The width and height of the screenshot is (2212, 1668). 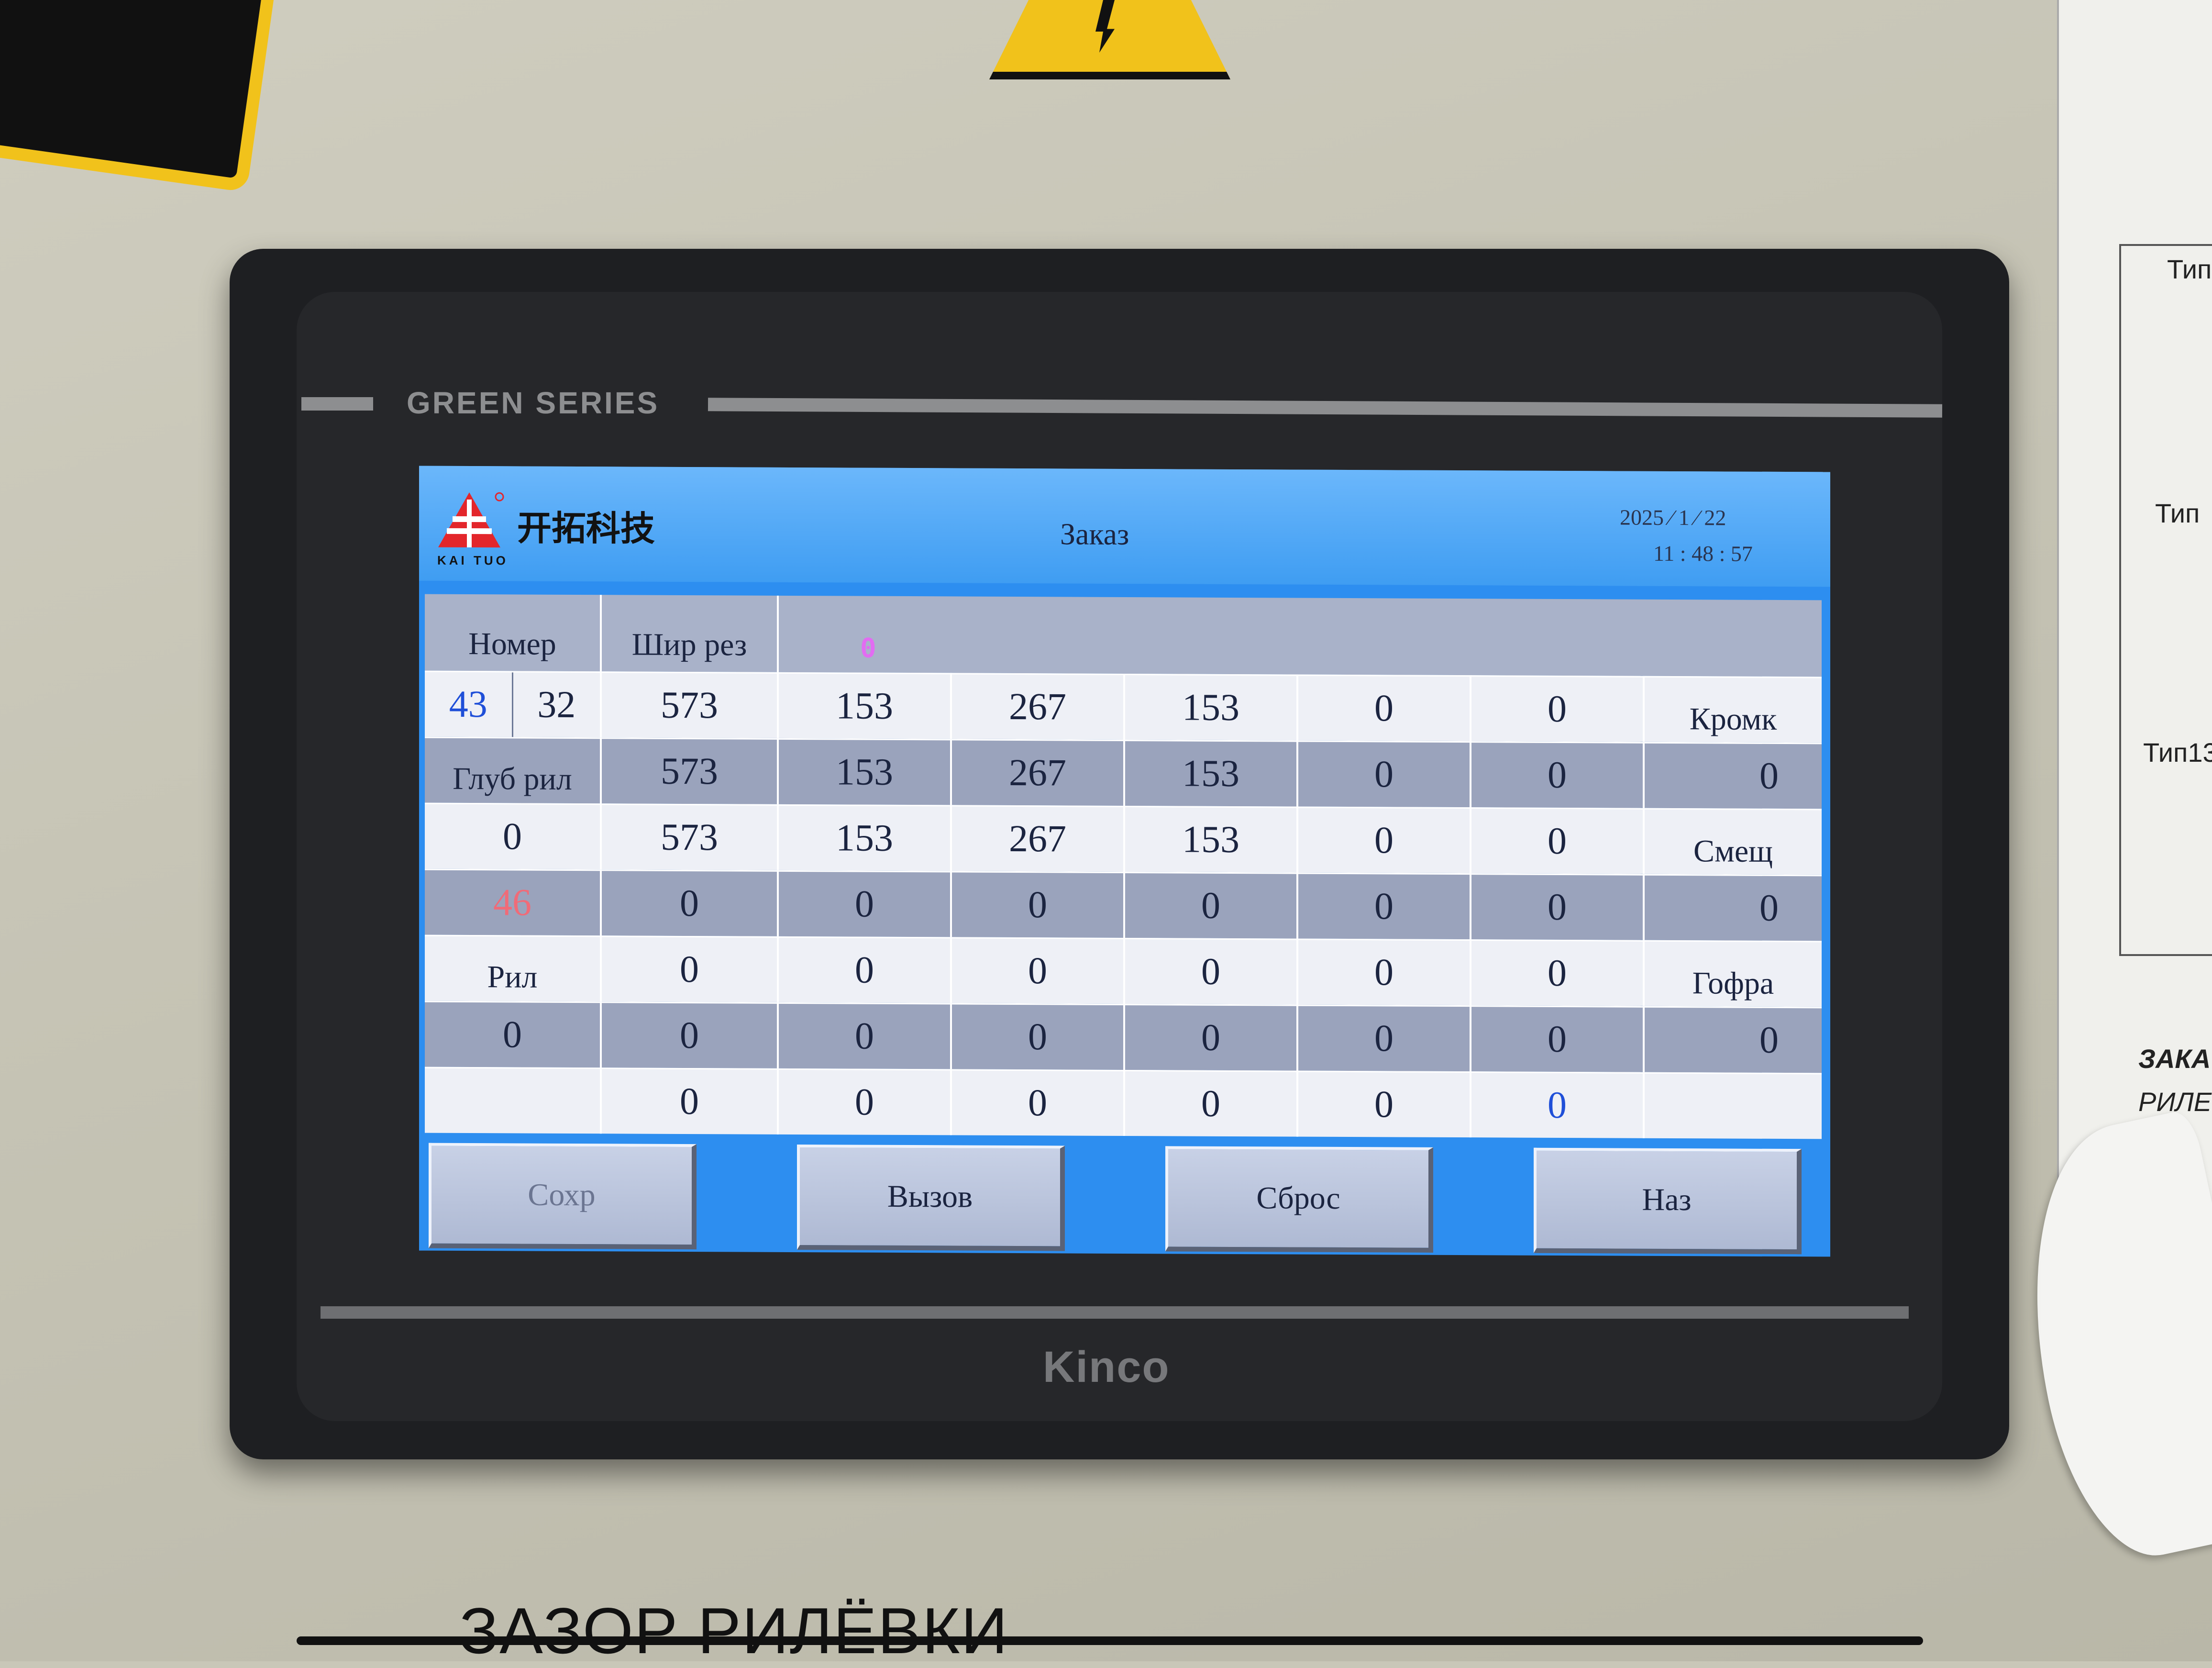 What do you see at coordinates (513, 770) in the screenshot?
I see `groove-depth-label: Глуб рил` at bounding box center [513, 770].